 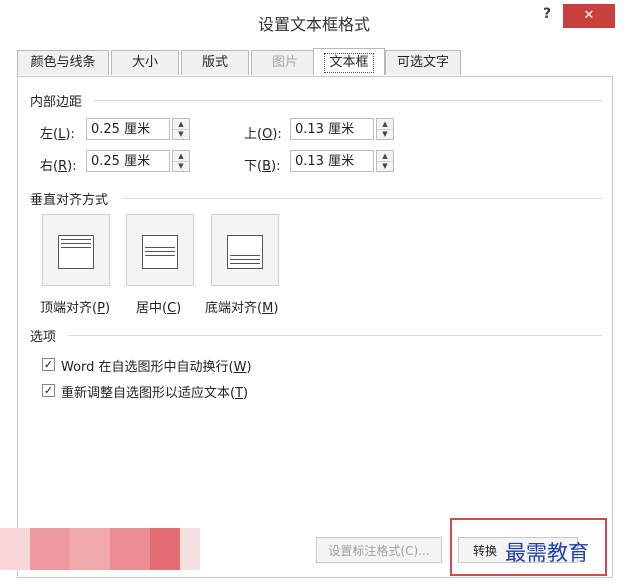 What do you see at coordinates (285, 62) in the screenshot?
I see `tab-picture: 图片` at bounding box center [285, 62].